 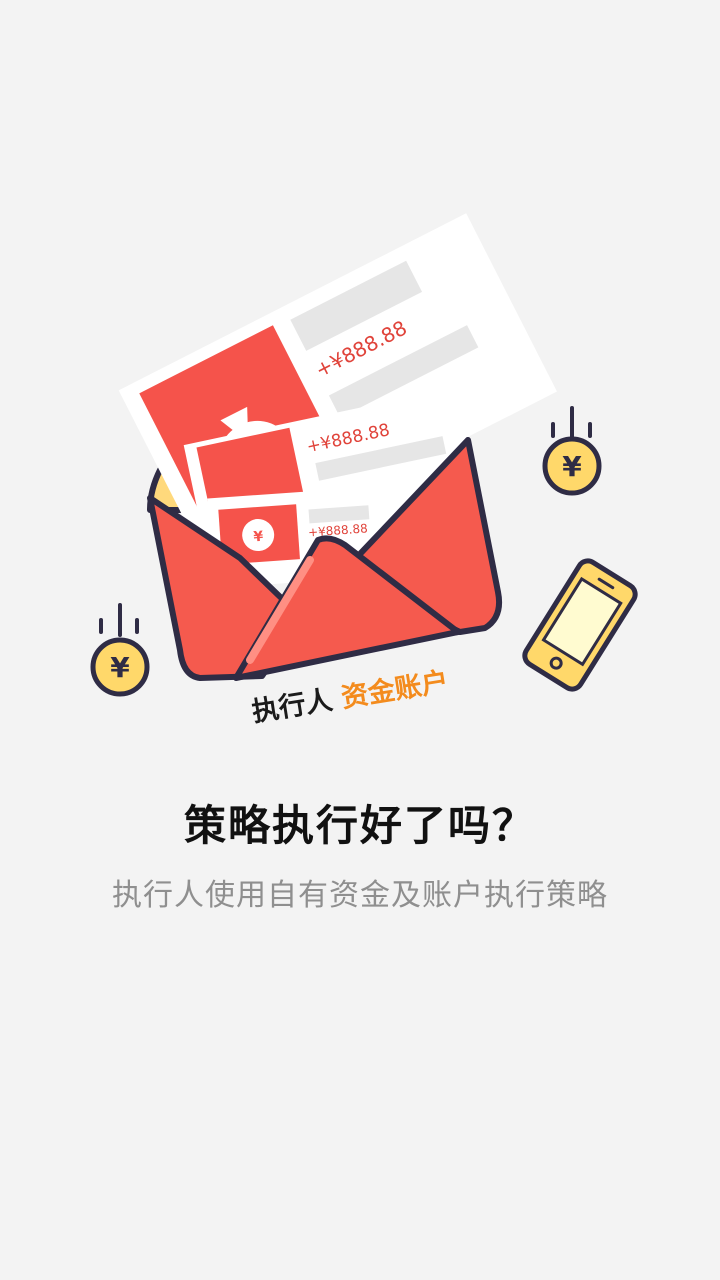 What do you see at coordinates (120, 650) in the screenshot?
I see `coin-icon-left: ¥` at bounding box center [120, 650].